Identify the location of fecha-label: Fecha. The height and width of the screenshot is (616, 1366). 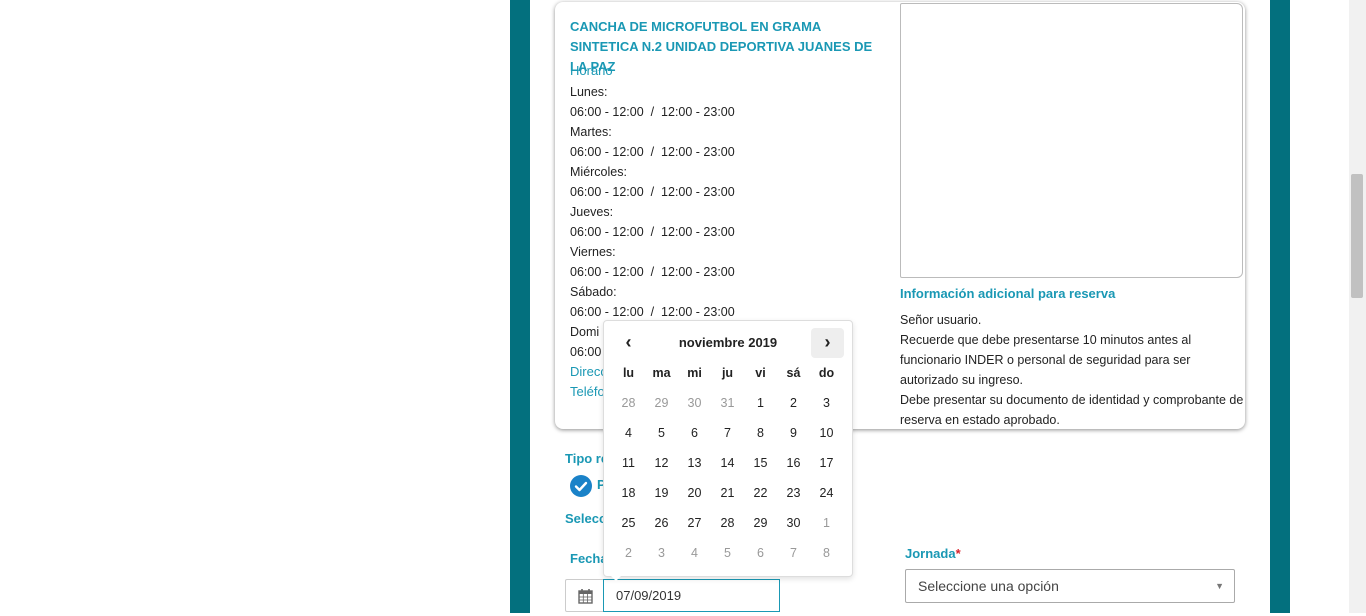
(589, 558).